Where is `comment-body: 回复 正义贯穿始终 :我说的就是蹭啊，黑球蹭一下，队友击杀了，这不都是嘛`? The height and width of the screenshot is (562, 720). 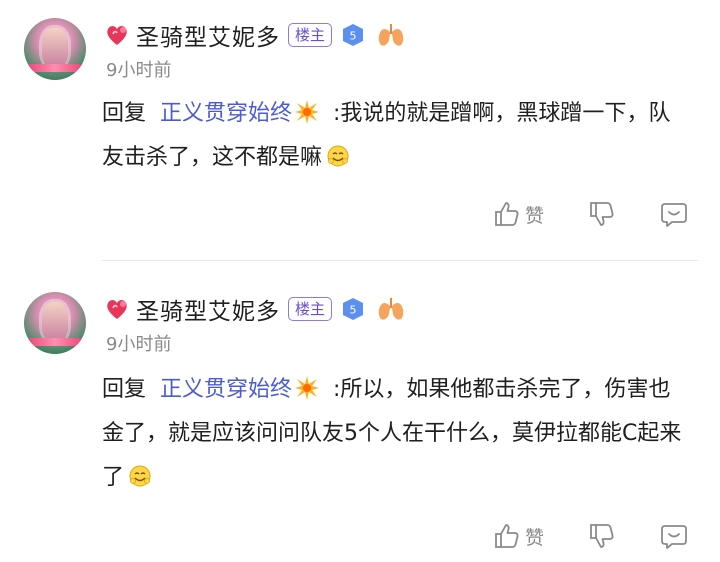 comment-body: 回复 正义贯穿始终 :我说的就是蹭啊，黑球蹭一下，队友击杀了，这不都是嘛 is located at coordinates (397, 136).